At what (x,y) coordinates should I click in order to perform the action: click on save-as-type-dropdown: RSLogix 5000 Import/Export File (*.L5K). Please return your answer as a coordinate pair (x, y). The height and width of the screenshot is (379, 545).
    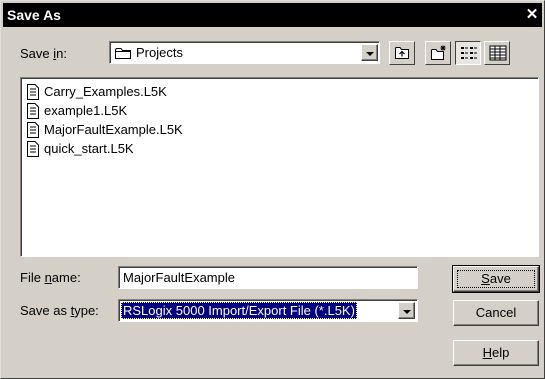
    Looking at the image, I should click on (268, 310).